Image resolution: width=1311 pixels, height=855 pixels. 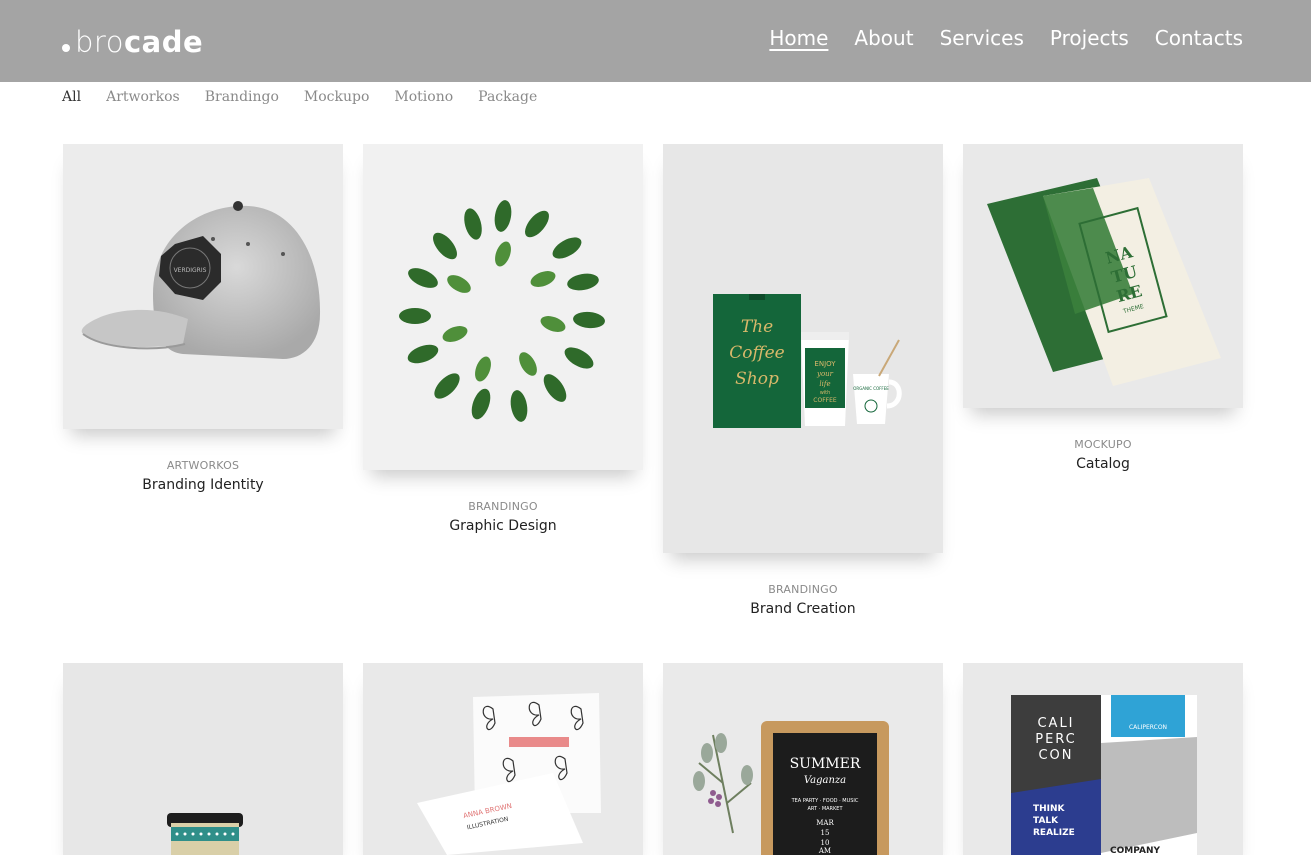 I want to click on cup-image, so click(x=203, y=759).